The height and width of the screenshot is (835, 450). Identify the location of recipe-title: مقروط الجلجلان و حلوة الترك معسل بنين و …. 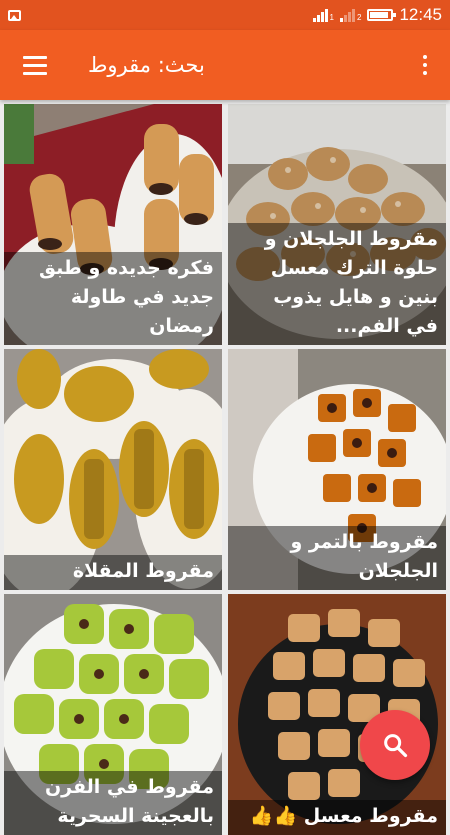
(337, 284).